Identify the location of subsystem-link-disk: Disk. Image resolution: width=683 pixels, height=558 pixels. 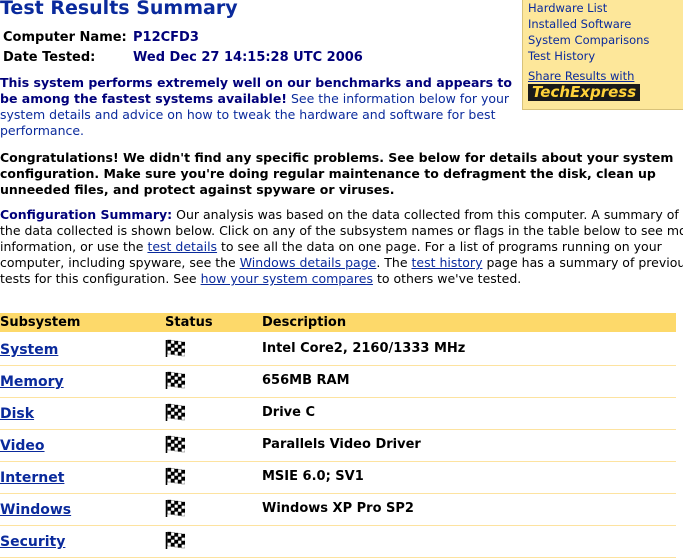
(17, 414).